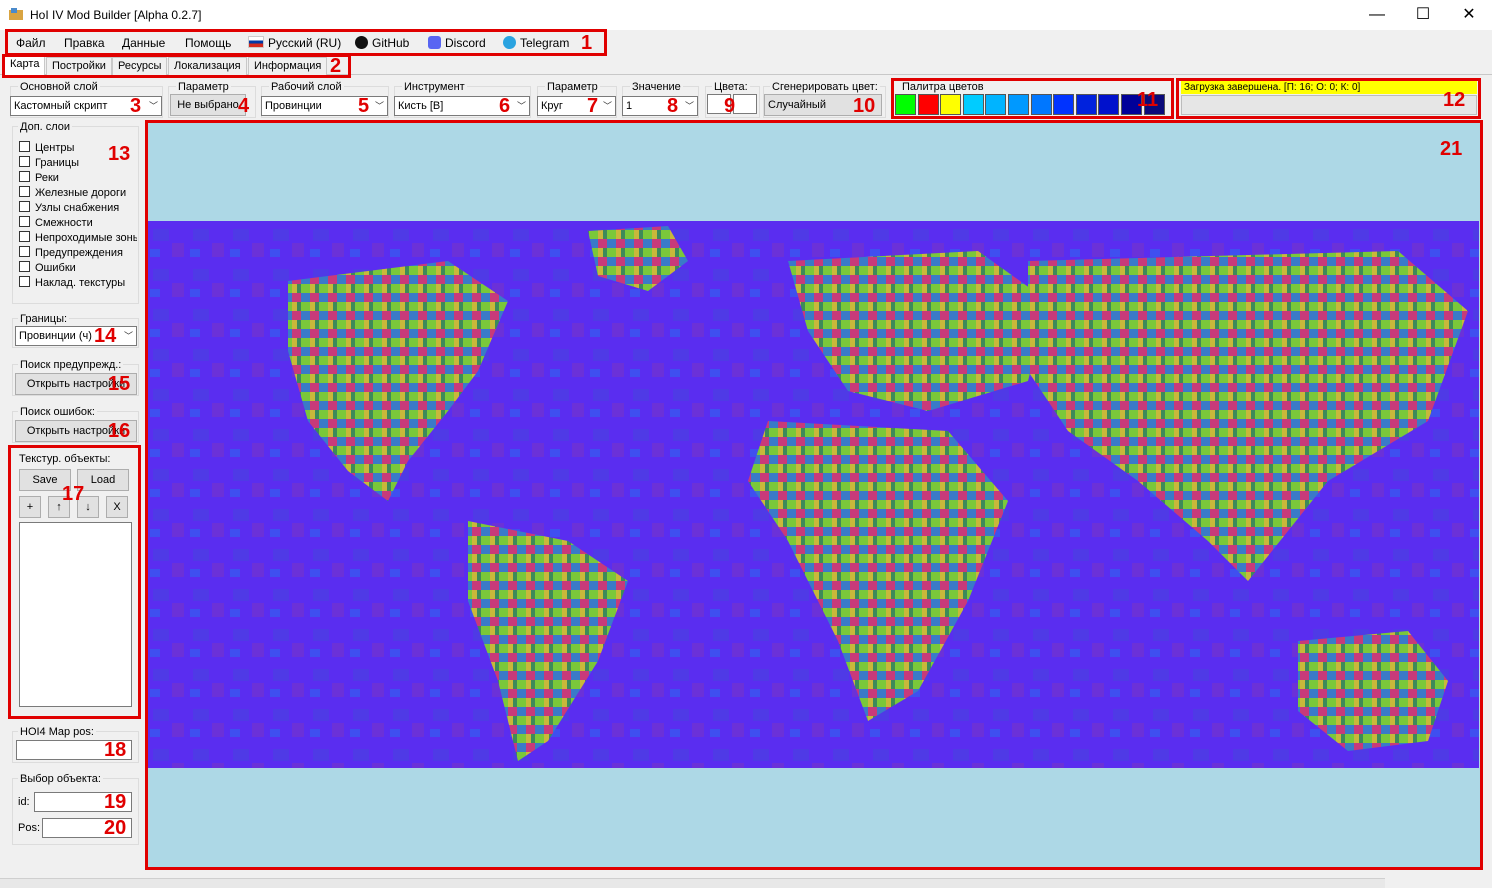  What do you see at coordinates (81, 193) in the screenshot?
I see `layer-label: Железные дороги` at bounding box center [81, 193].